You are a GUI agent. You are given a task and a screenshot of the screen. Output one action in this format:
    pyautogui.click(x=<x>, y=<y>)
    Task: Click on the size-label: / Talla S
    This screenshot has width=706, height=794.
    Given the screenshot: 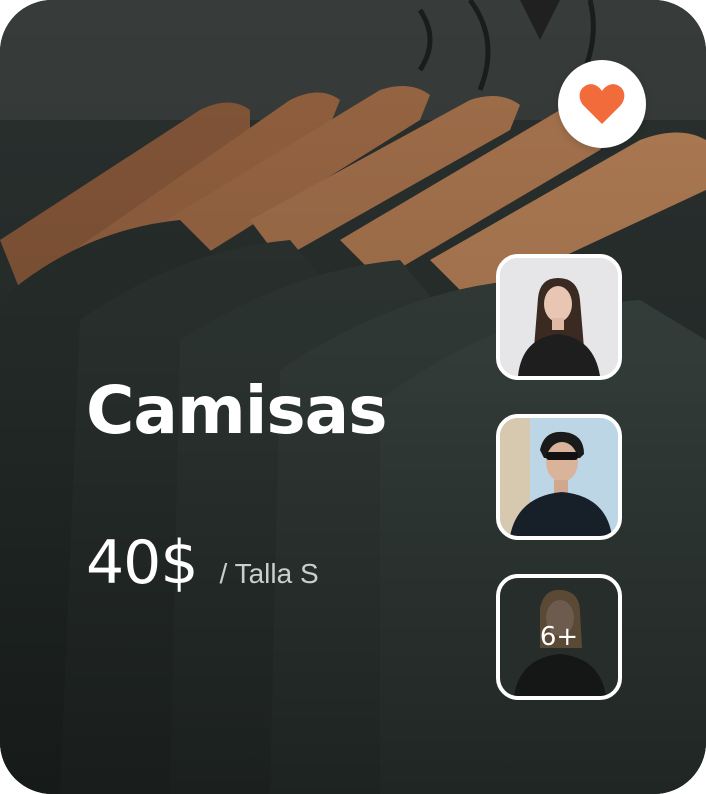 What is the action you would take?
    pyautogui.click(x=269, y=573)
    